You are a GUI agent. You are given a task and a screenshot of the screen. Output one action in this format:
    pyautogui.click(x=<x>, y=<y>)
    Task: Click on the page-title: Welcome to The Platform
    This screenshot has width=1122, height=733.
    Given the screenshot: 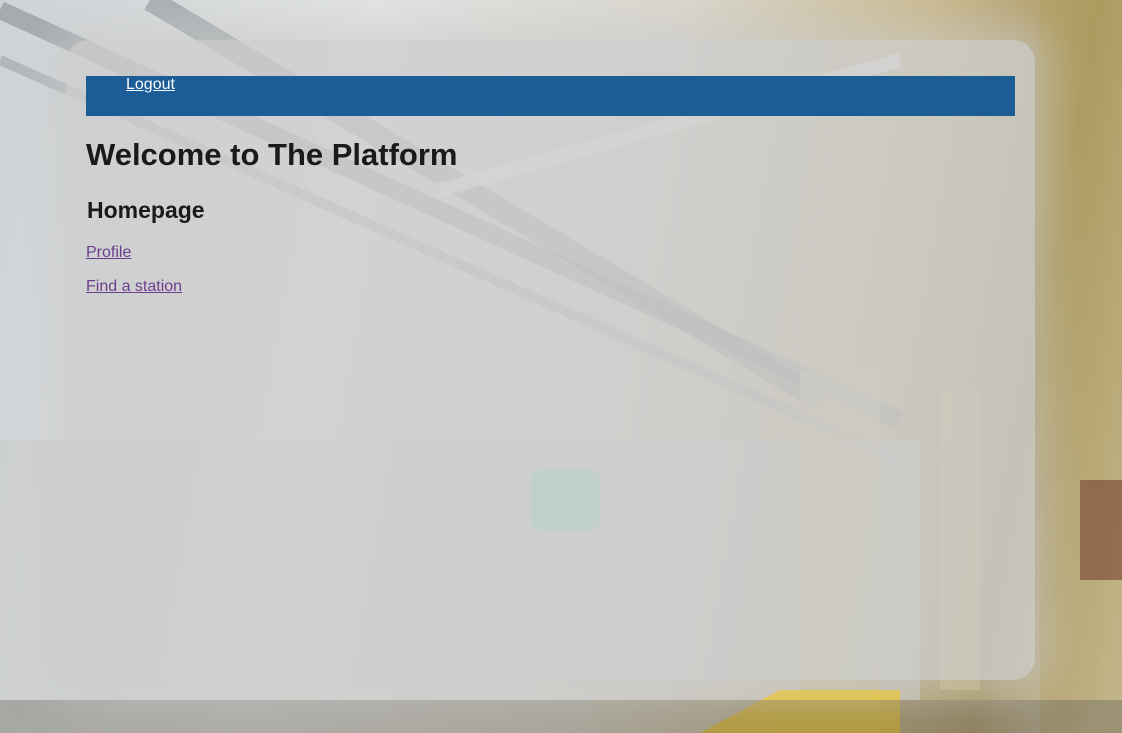 What is the action you would take?
    pyautogui.click(x=272, y=154)
    